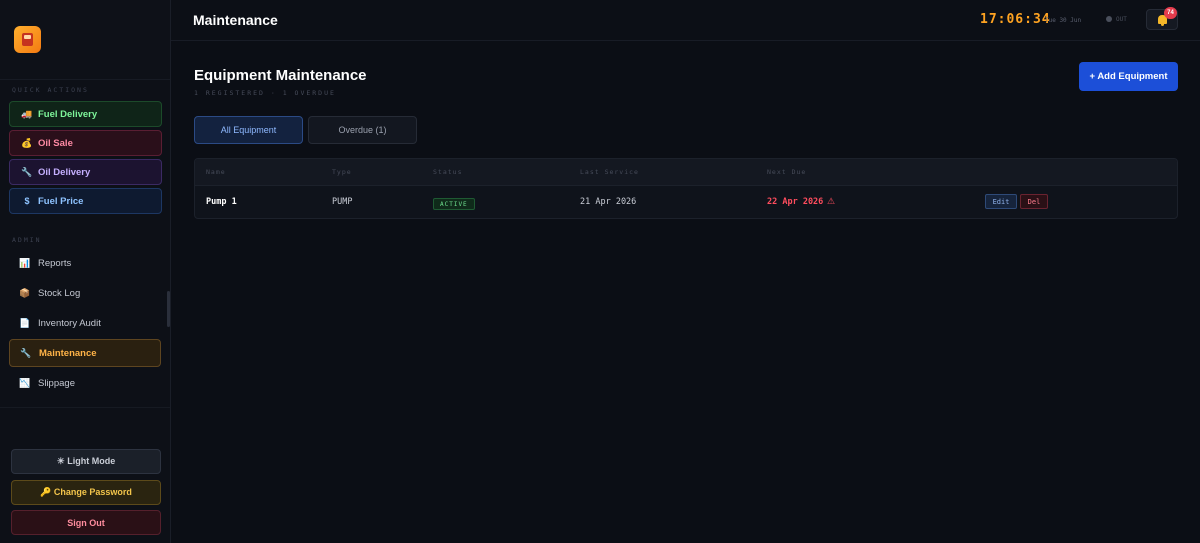 This screenshot has height=543, width=1200. Describe the element at coordinates (1128, 76) in the screenshot. I see `add-equipment-button: + Add Equipment` at that location.